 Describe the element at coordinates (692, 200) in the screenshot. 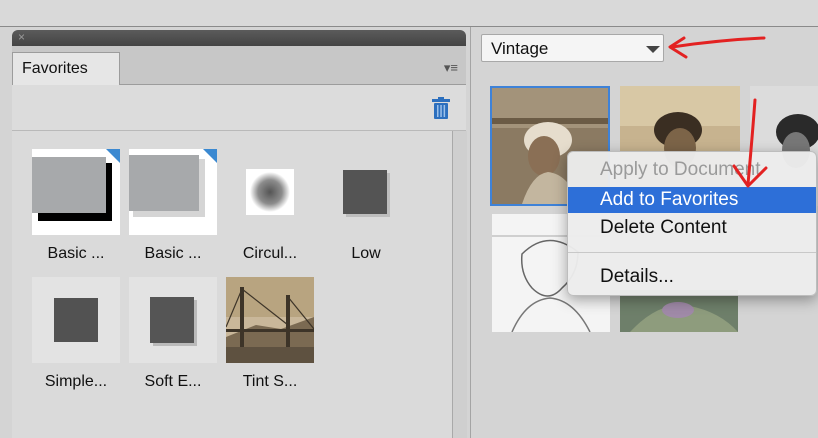

I see `menu-item-add-to-favorites: Add to Favorites` at that location.